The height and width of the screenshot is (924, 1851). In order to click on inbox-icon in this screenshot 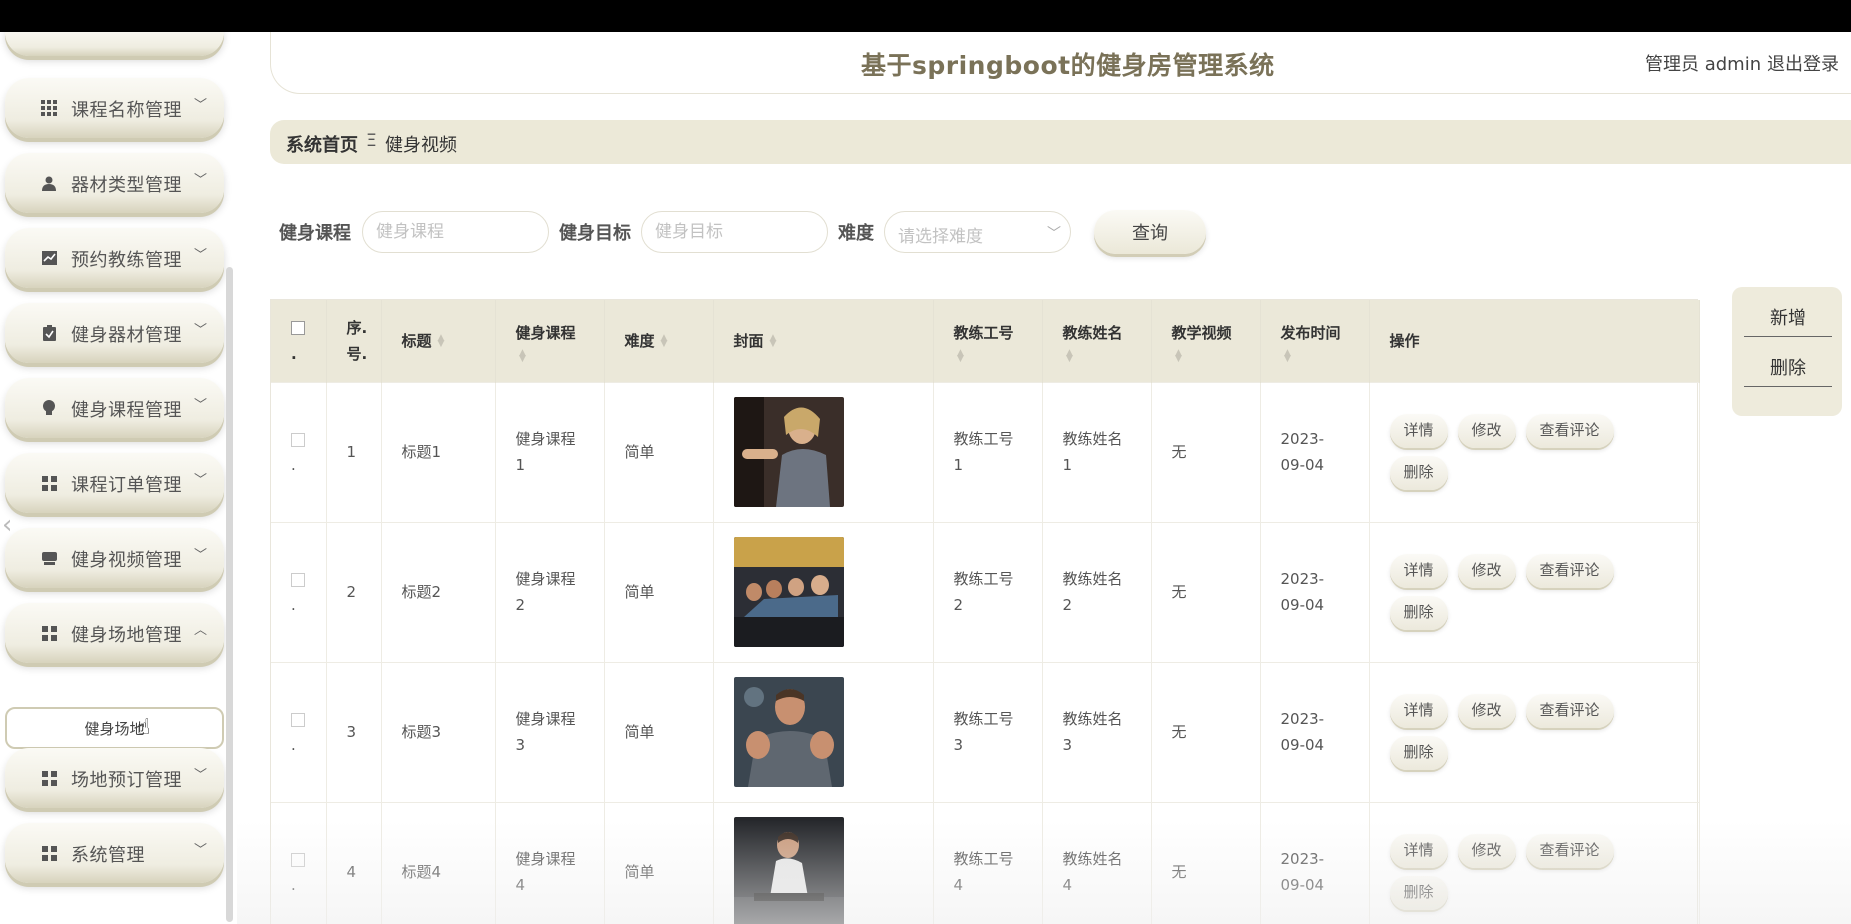, I will do `click(49, 558)`.